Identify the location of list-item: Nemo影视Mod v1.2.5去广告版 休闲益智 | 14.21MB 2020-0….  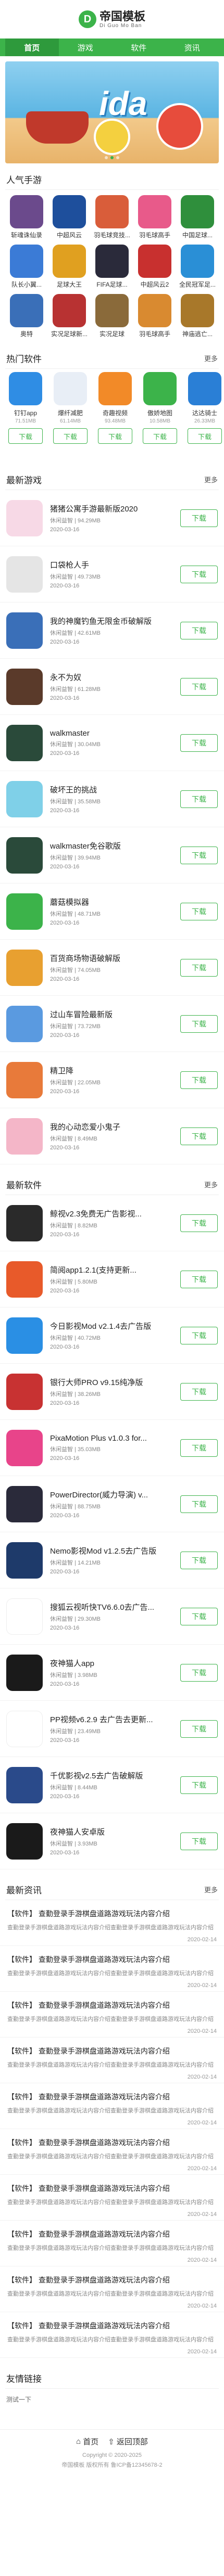
(112, 1560).